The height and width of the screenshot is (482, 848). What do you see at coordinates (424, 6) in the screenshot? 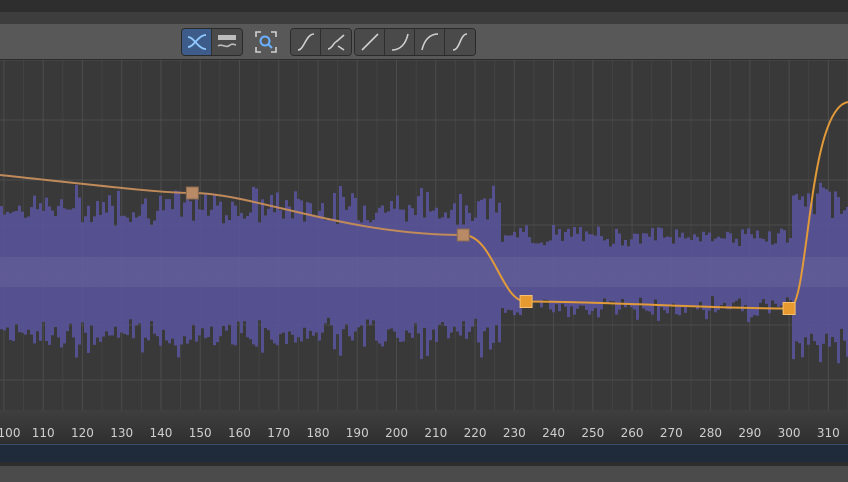
I see `top-bar` at bounding box center [424, 6].